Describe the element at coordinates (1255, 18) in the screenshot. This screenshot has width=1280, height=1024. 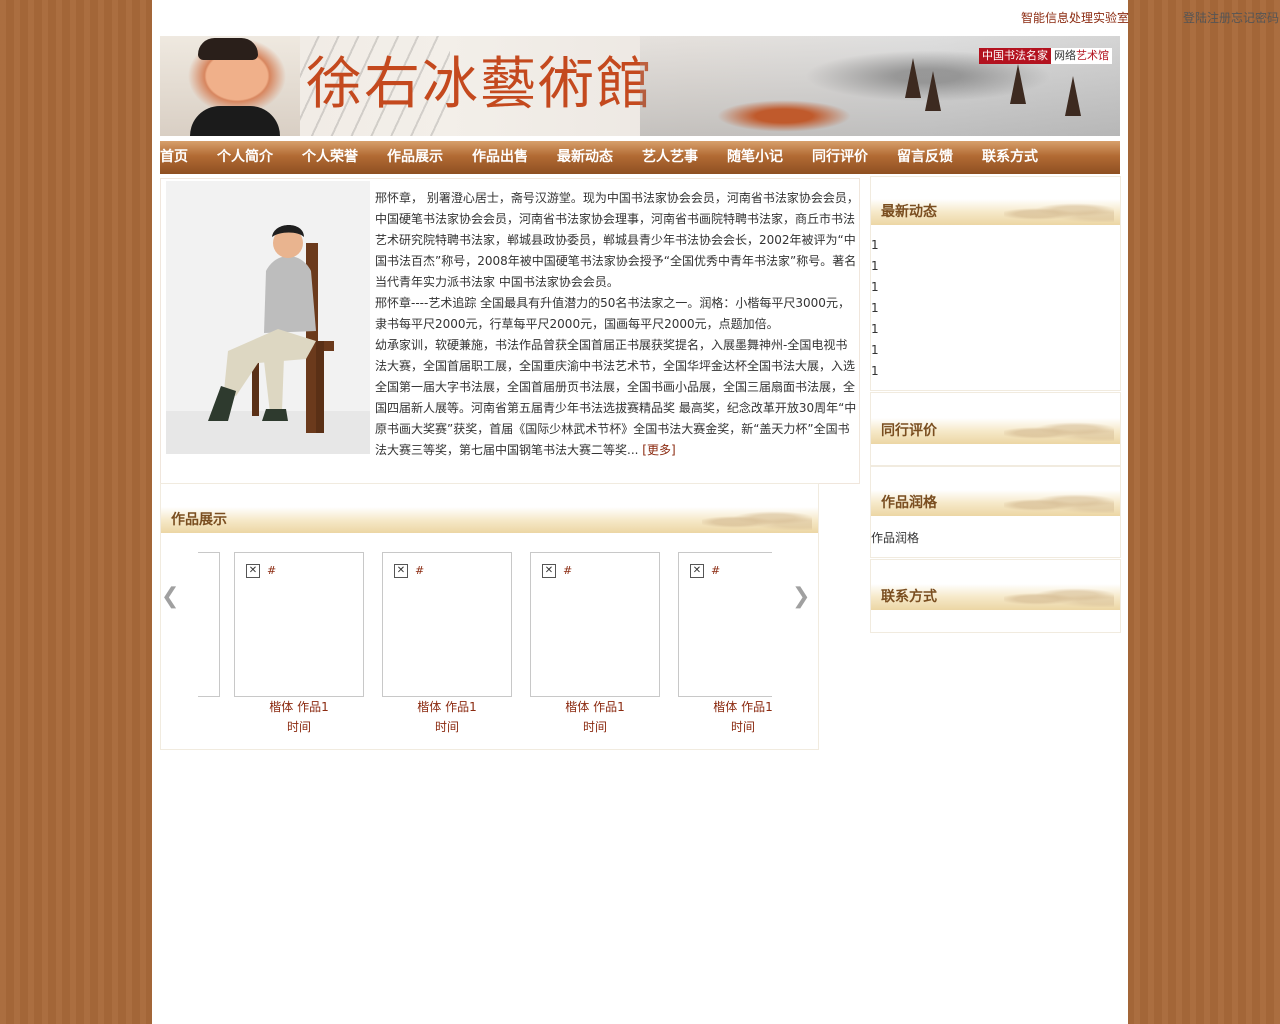
I see `forgot-password-link: 忘记密码` at that location.